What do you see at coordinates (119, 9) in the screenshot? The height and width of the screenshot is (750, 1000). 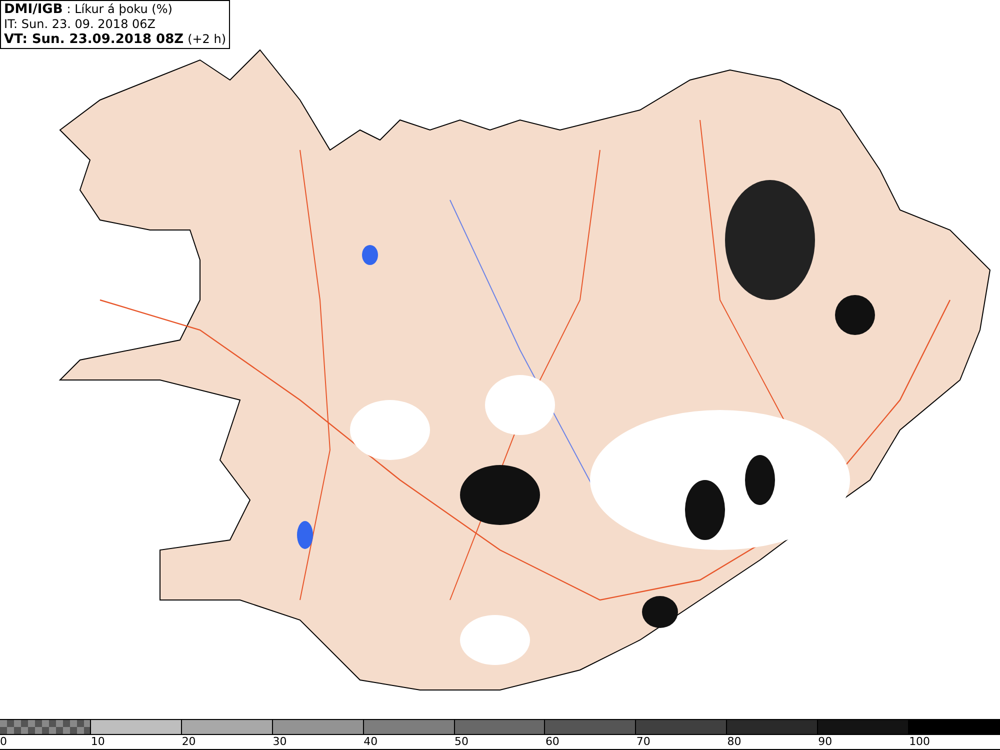 I see `map-title: : Líkur á þoku (%)` at bounding box center [119, 9].